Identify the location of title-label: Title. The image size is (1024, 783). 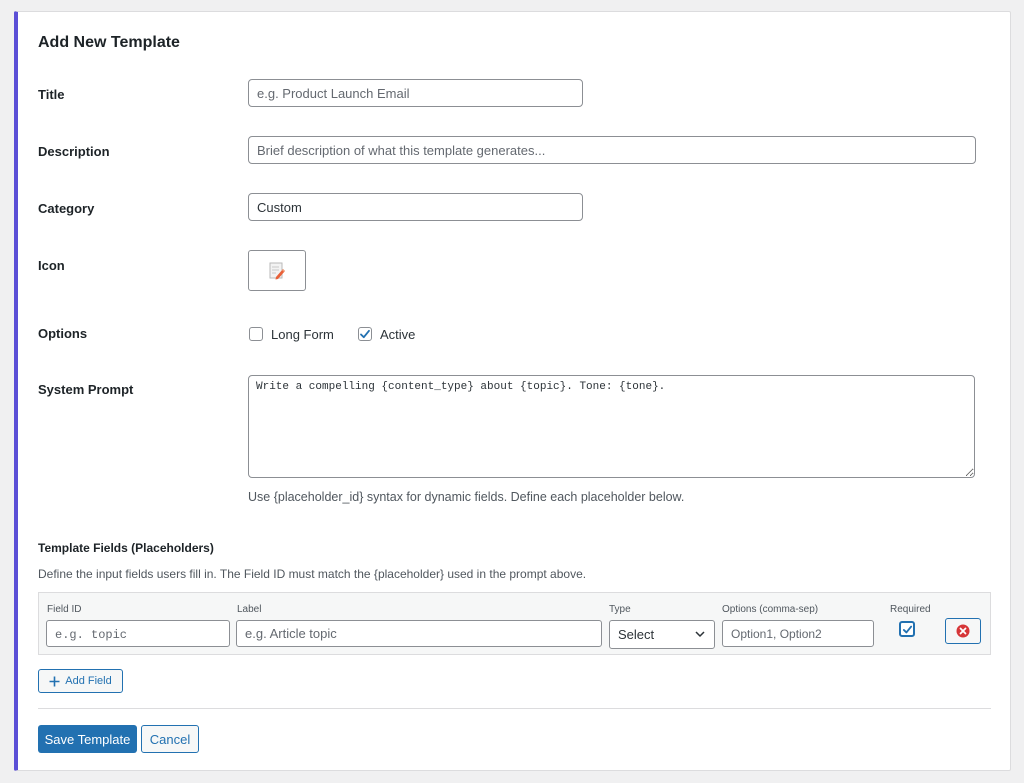
(51, 94).